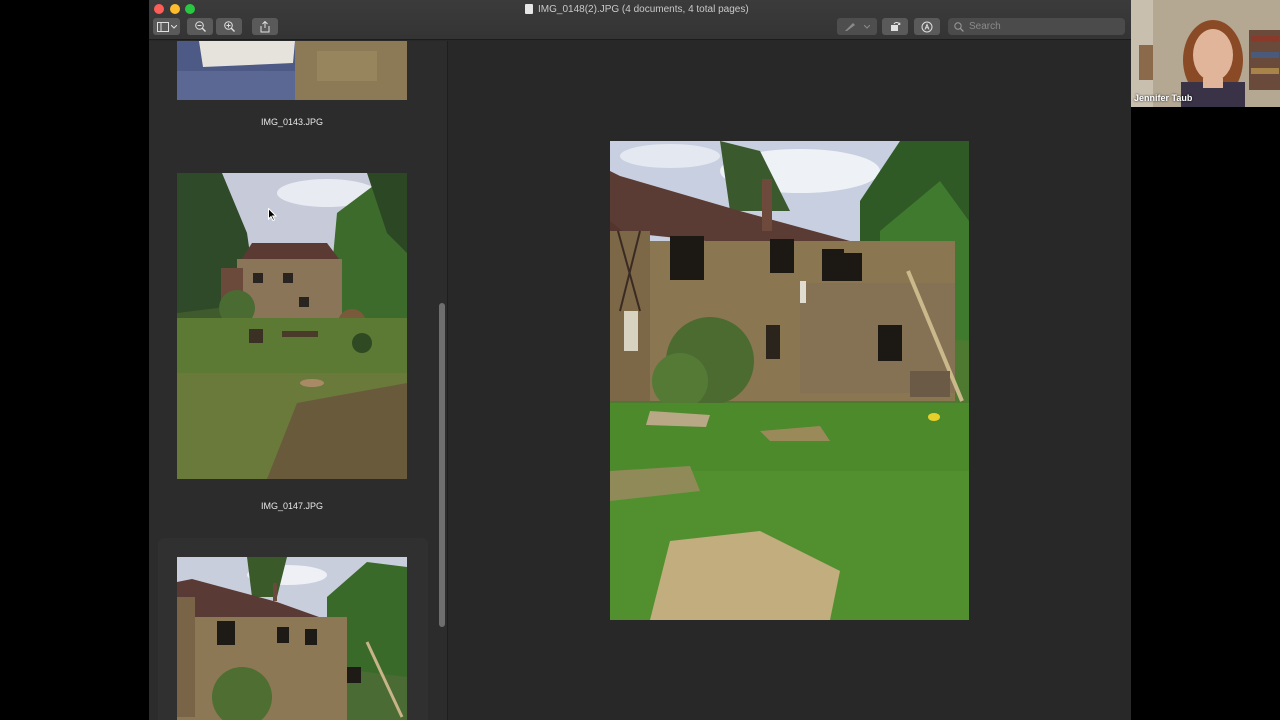 The image size is (1280, 720). I want to click on zoom-in-icon, so click(229, 26).